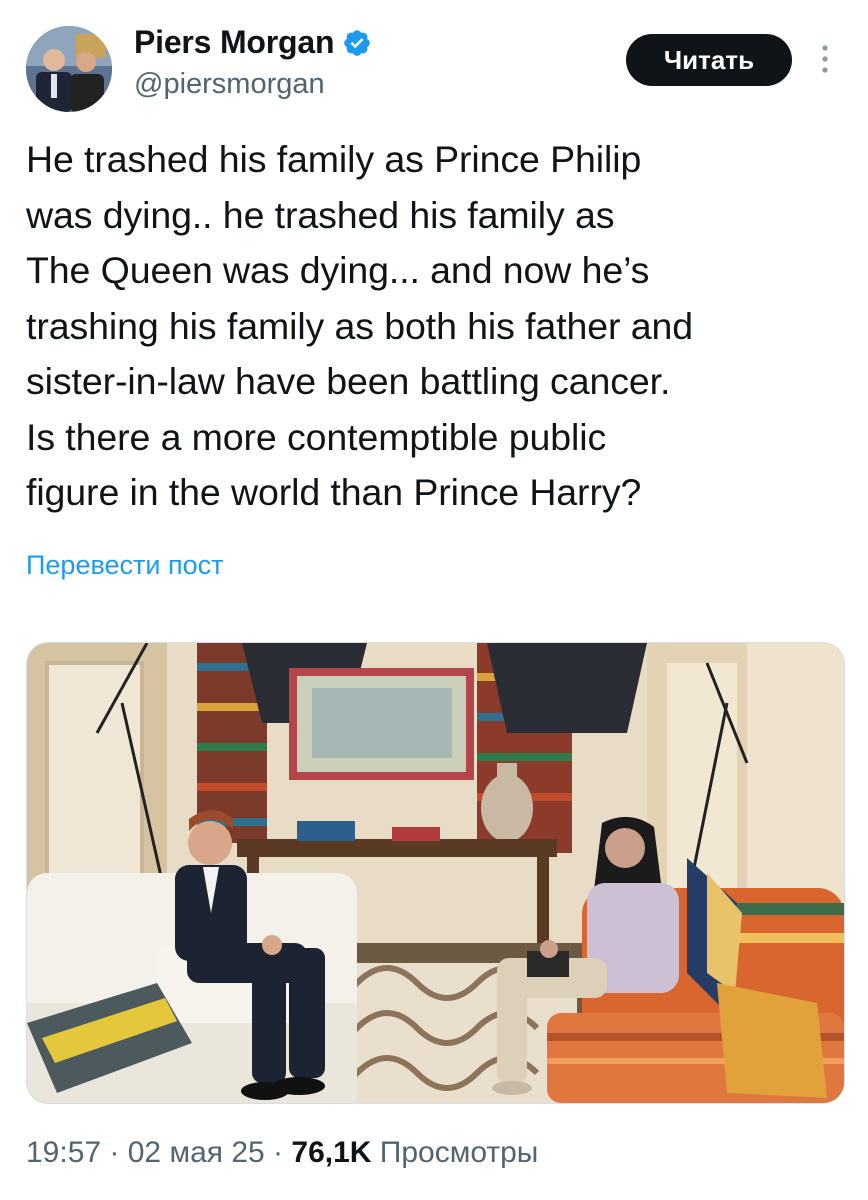  Describe the element at coordinates (348, 381) in the screenshot. I see `tweet-line: sister-in-law have been battling cancer.` at that location.